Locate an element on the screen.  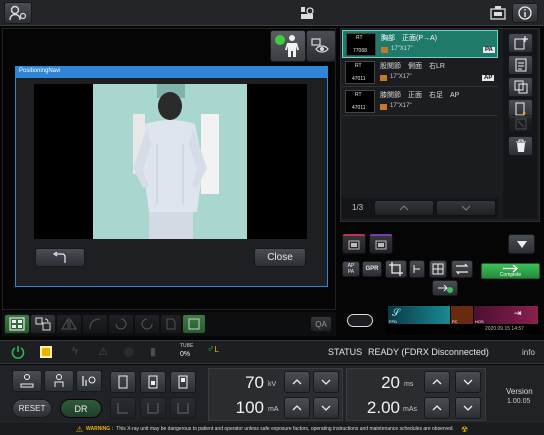
ap-pa-button: AP PA is located at coordinates (351, 269).